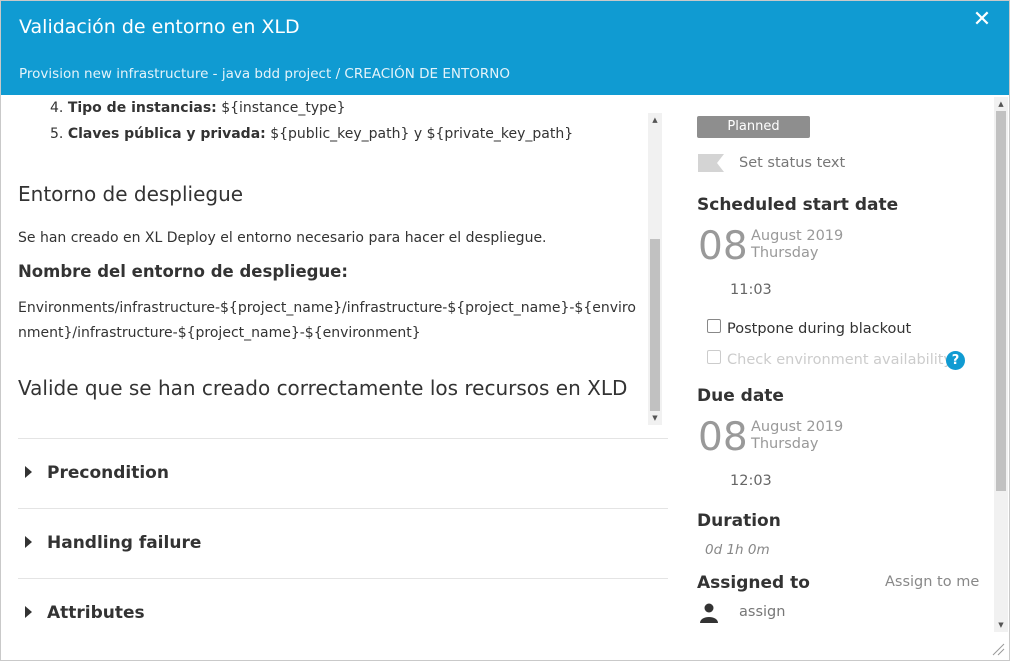 This screenshot has width=1010, height=661. Describe the element at coordinates (751, 290) in the screenshot. I see `scheduled-start-time: 11:03` at that location.